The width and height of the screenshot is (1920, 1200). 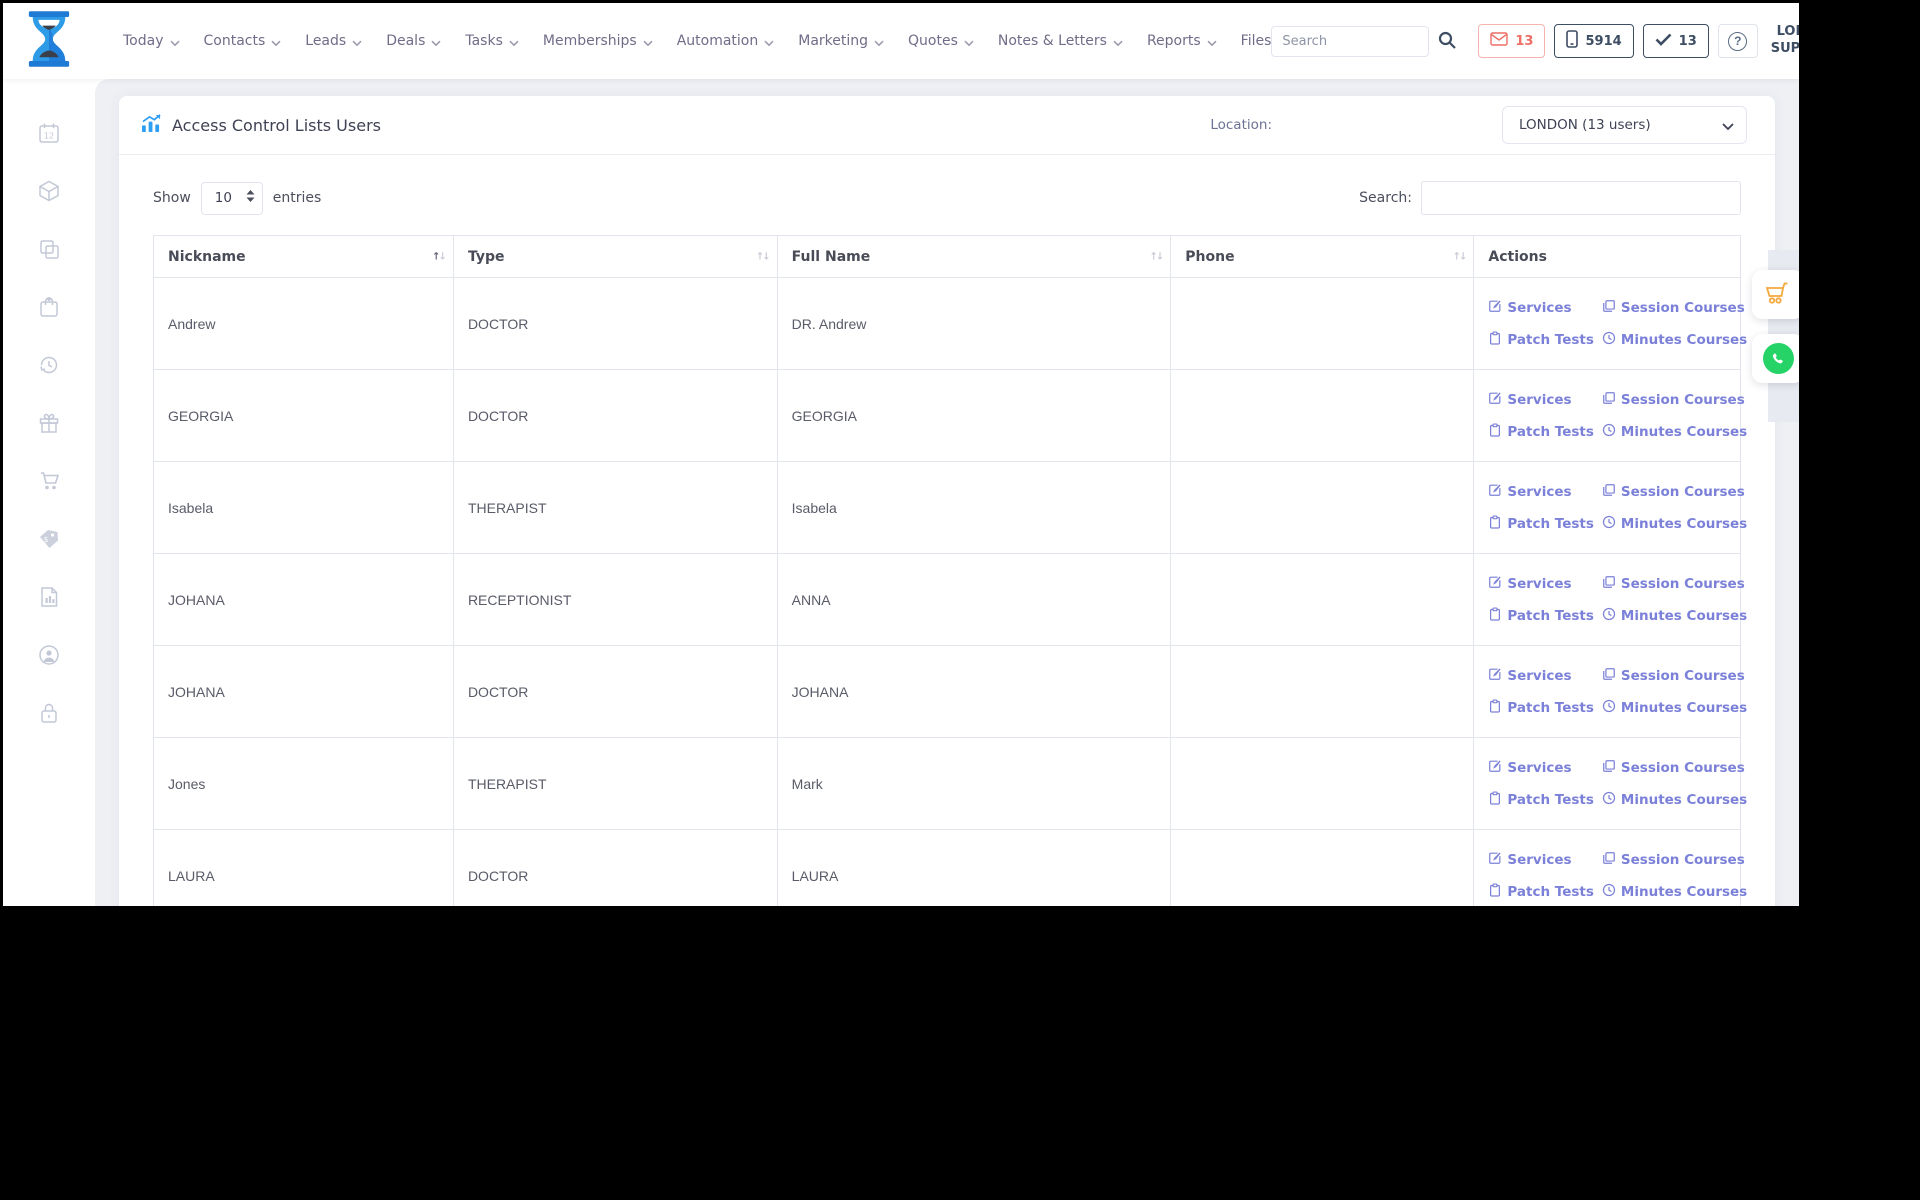 What do you see at coordinates (1499, 41) in the screenshot?
I see `envelope-icon` at bounding box center [1499, 41].